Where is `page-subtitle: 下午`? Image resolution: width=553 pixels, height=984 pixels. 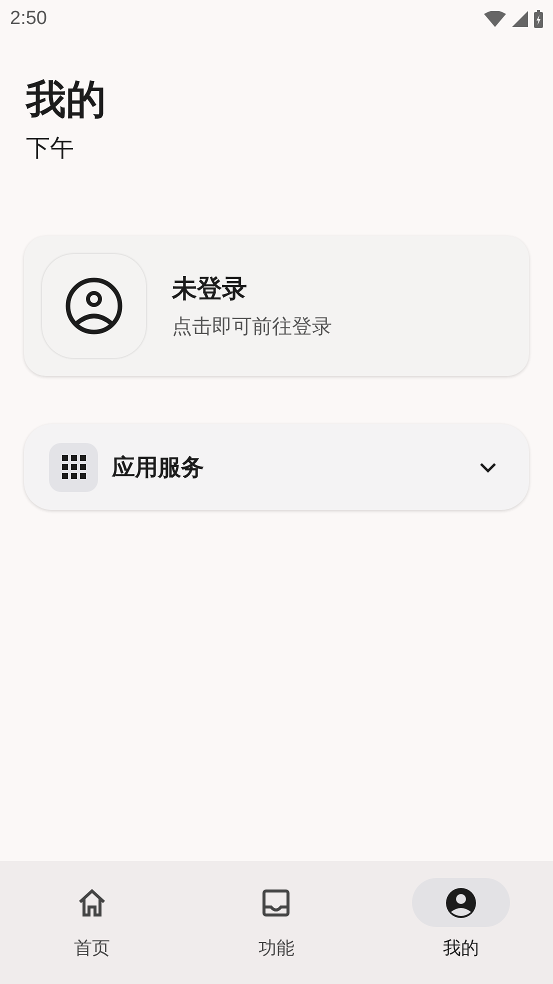 page-subtitle: 下午 is located at coordinates (50, 148).